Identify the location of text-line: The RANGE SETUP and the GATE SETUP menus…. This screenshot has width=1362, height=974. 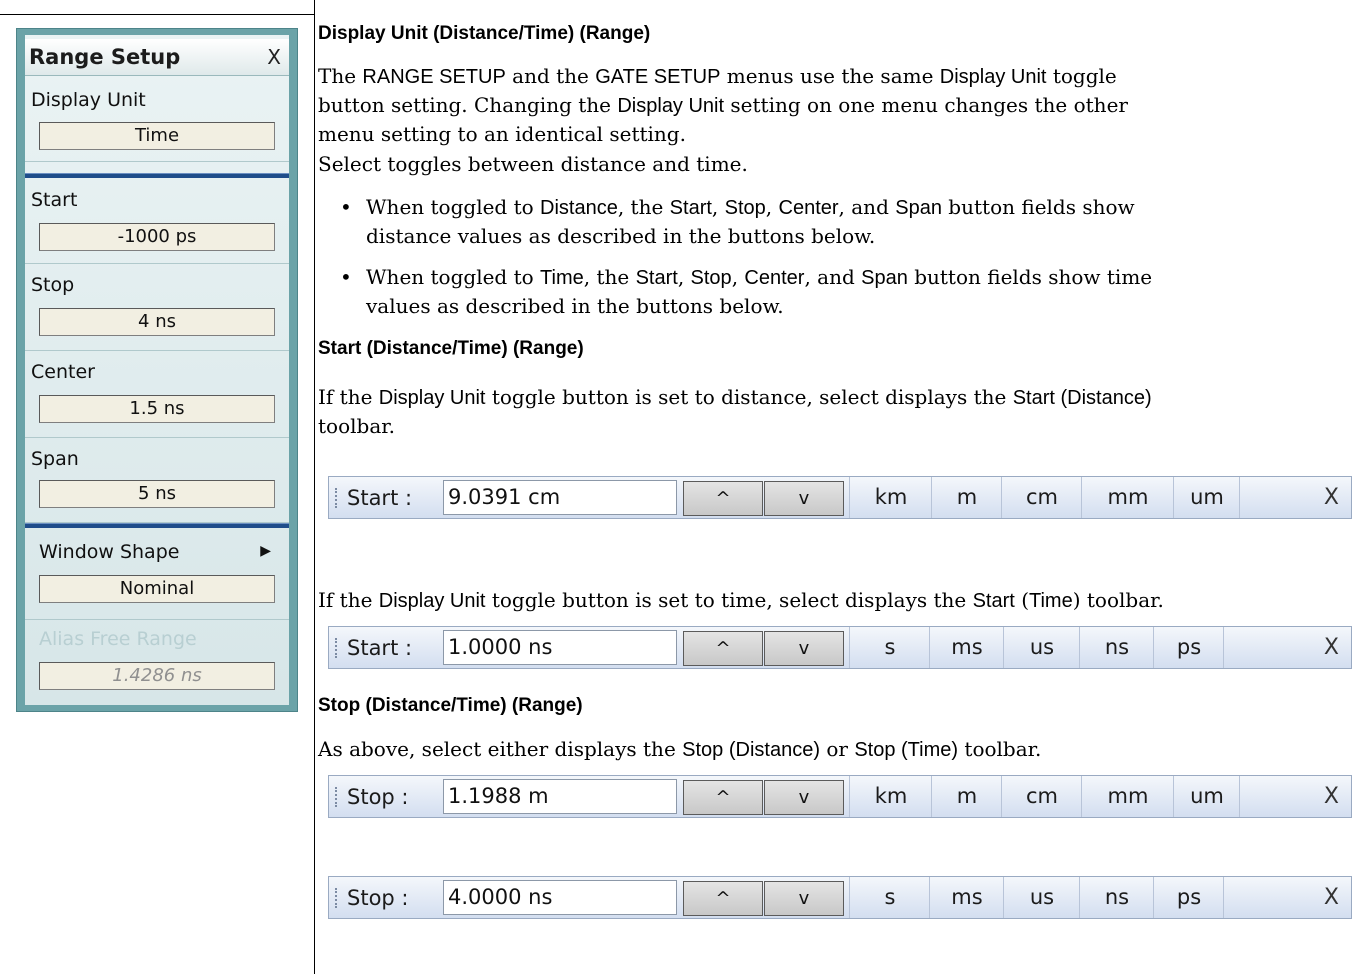
(717, 76).